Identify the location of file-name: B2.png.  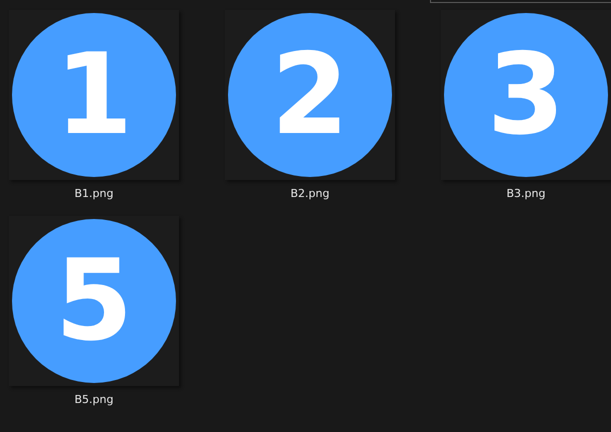
(310, 193).